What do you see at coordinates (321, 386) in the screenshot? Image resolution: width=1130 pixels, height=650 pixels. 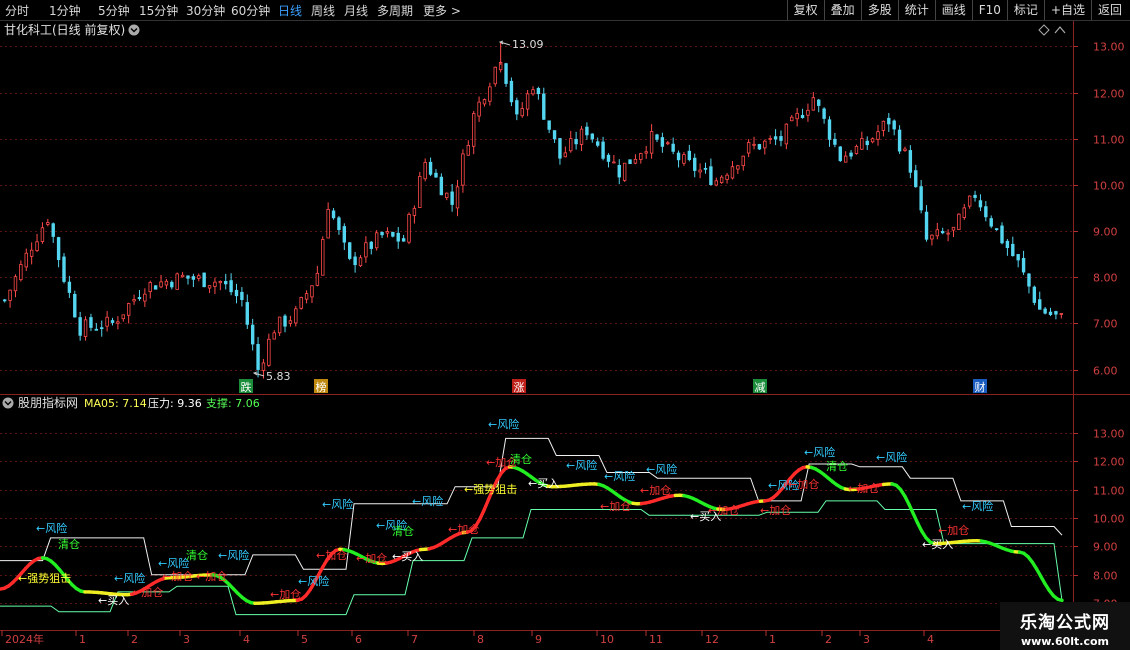 I see `event-badge-list: 榜` at bounding box center [321, 386].